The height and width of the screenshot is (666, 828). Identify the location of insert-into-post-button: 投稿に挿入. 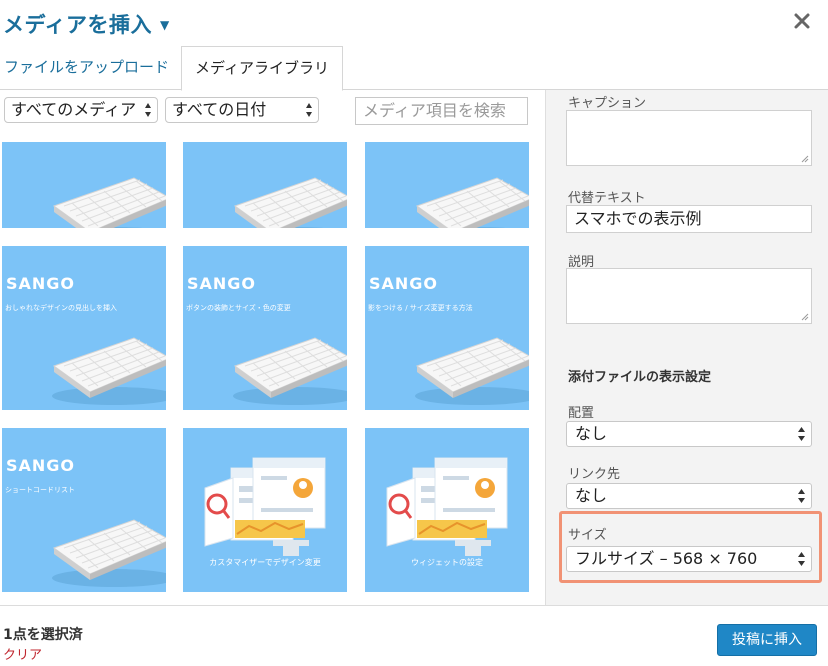
(767, 640).